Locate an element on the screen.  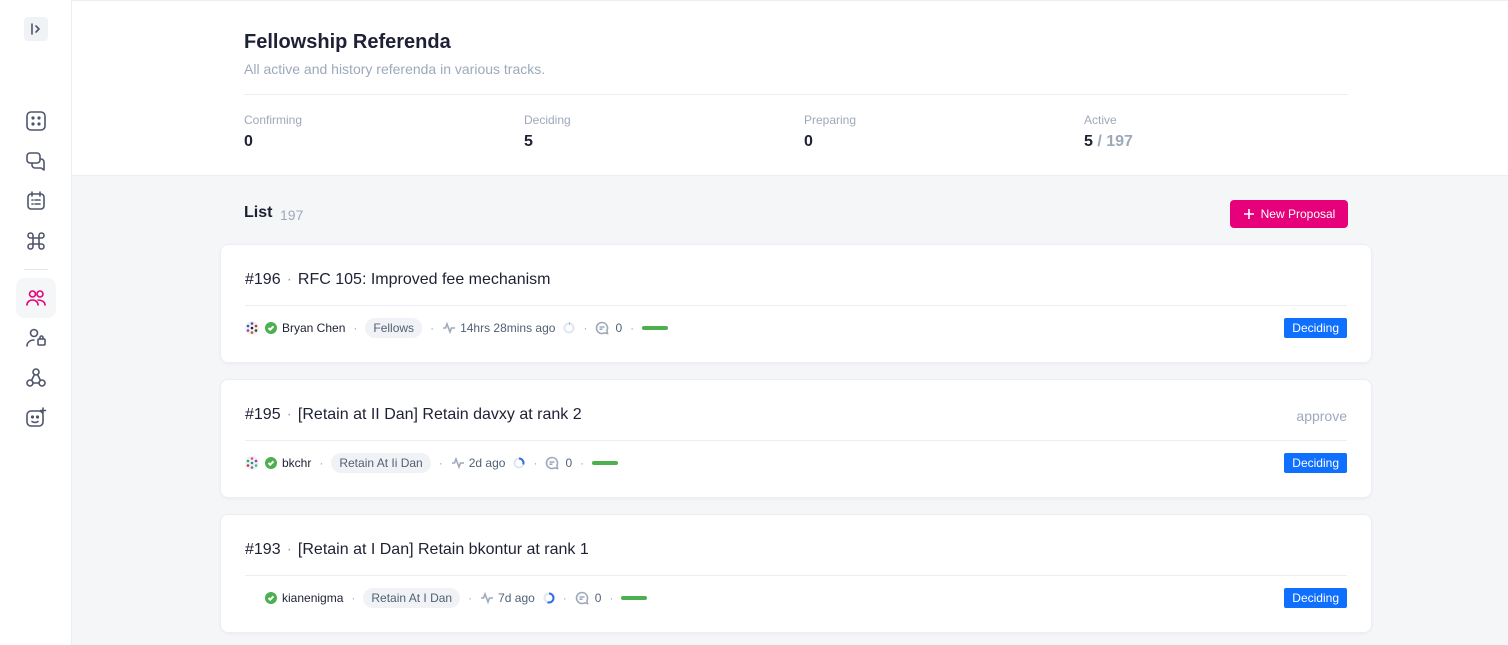
time-ago: 7d ago is located at coordinates (516, 598).